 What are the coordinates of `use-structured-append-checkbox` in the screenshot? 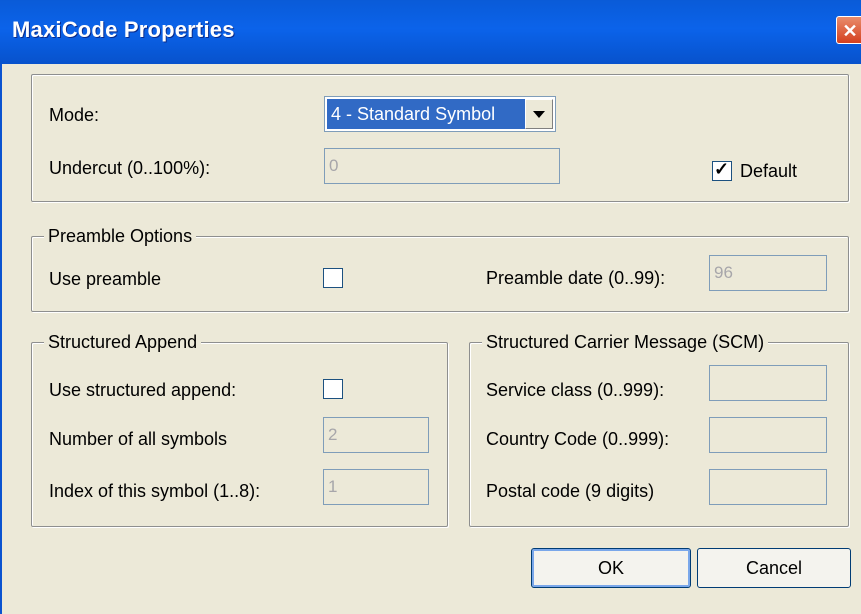 It's located at (333, 389).